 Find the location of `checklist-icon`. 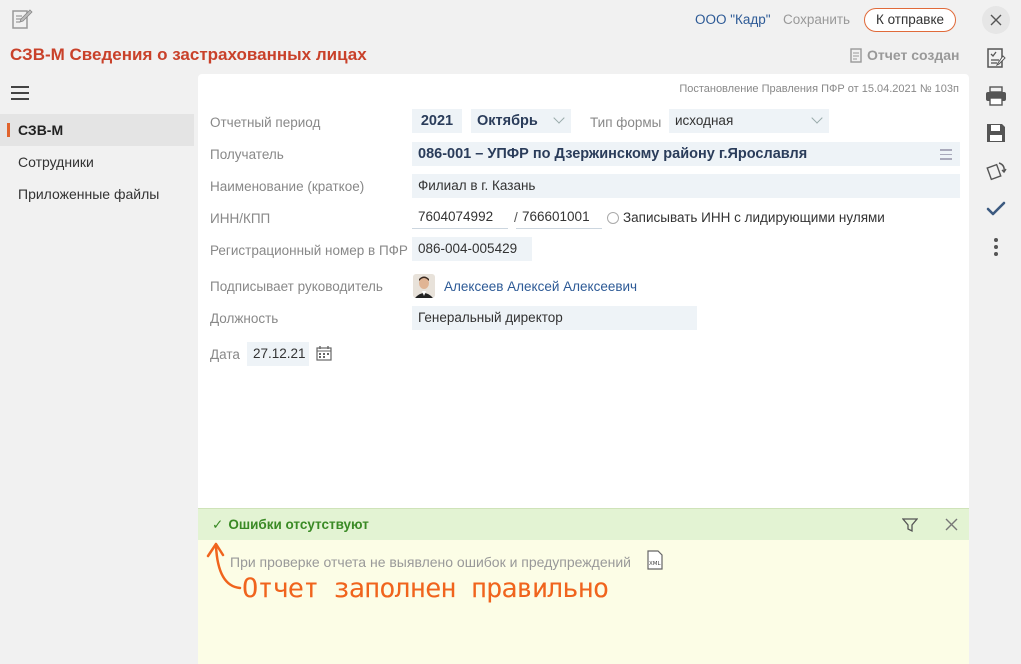

checklist-icon is located at coordinates (996, 58).